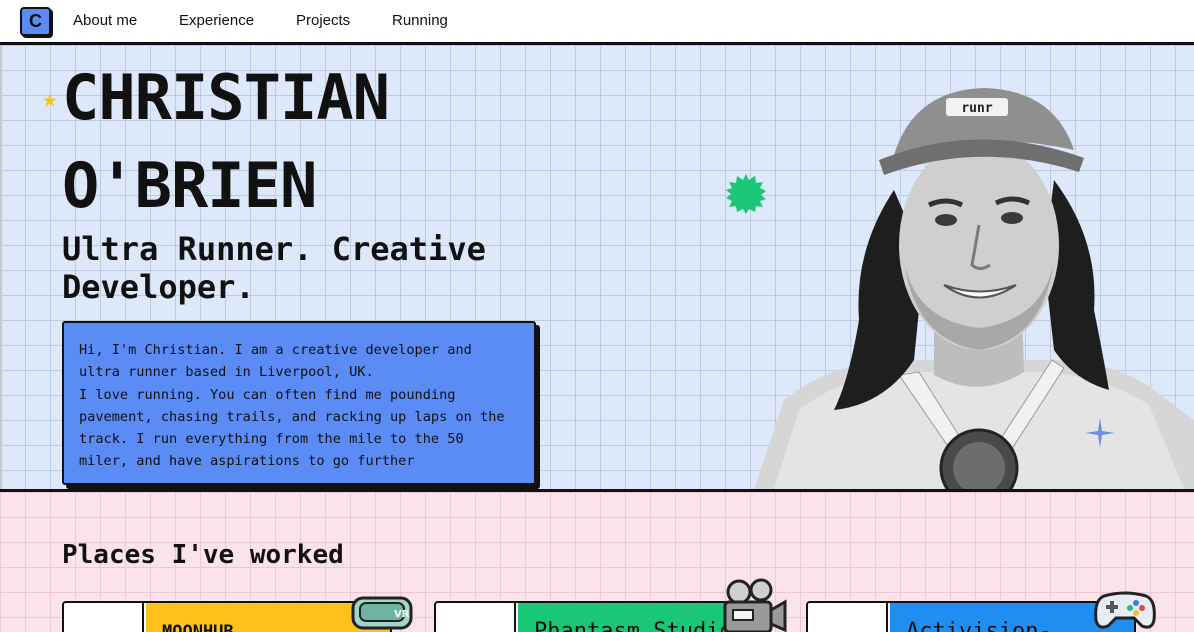  Describe the element at coordinates (597, 22) in the screenshot. I see `top-nav: C About me Experience Projects Running` at that location.